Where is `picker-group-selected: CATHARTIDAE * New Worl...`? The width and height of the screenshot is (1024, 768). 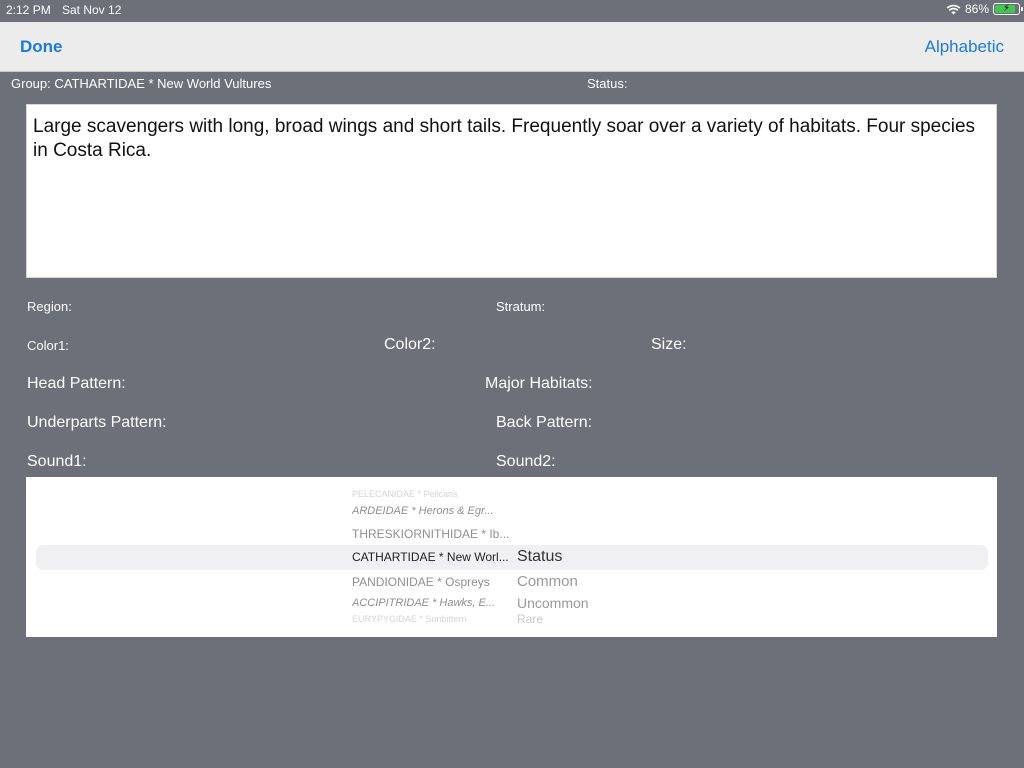 picker-group-selected: CATHARTIDAE * New Worl... is located at coordinates (432, 557).